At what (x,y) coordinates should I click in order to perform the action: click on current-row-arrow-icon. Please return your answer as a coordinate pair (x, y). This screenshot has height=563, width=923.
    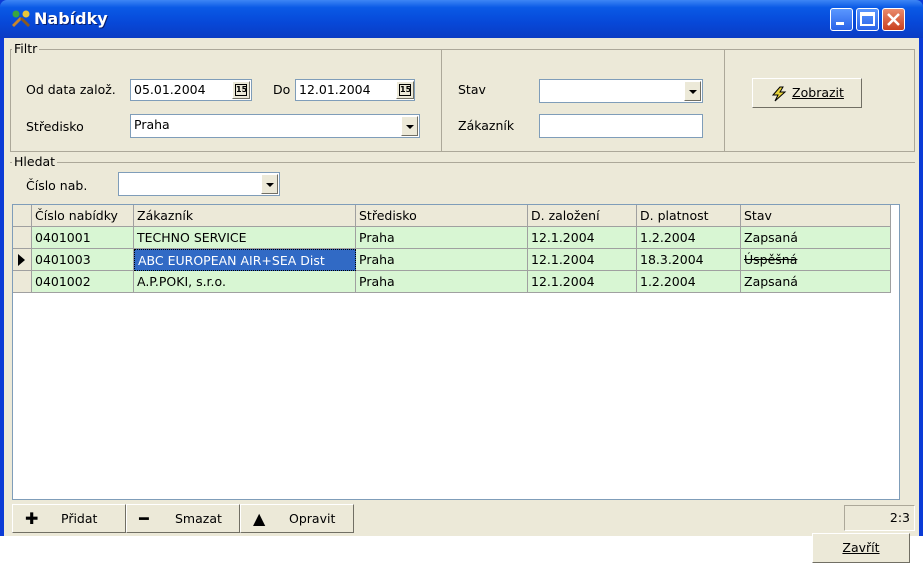
    Looking at the image, I should click on (21, 260).